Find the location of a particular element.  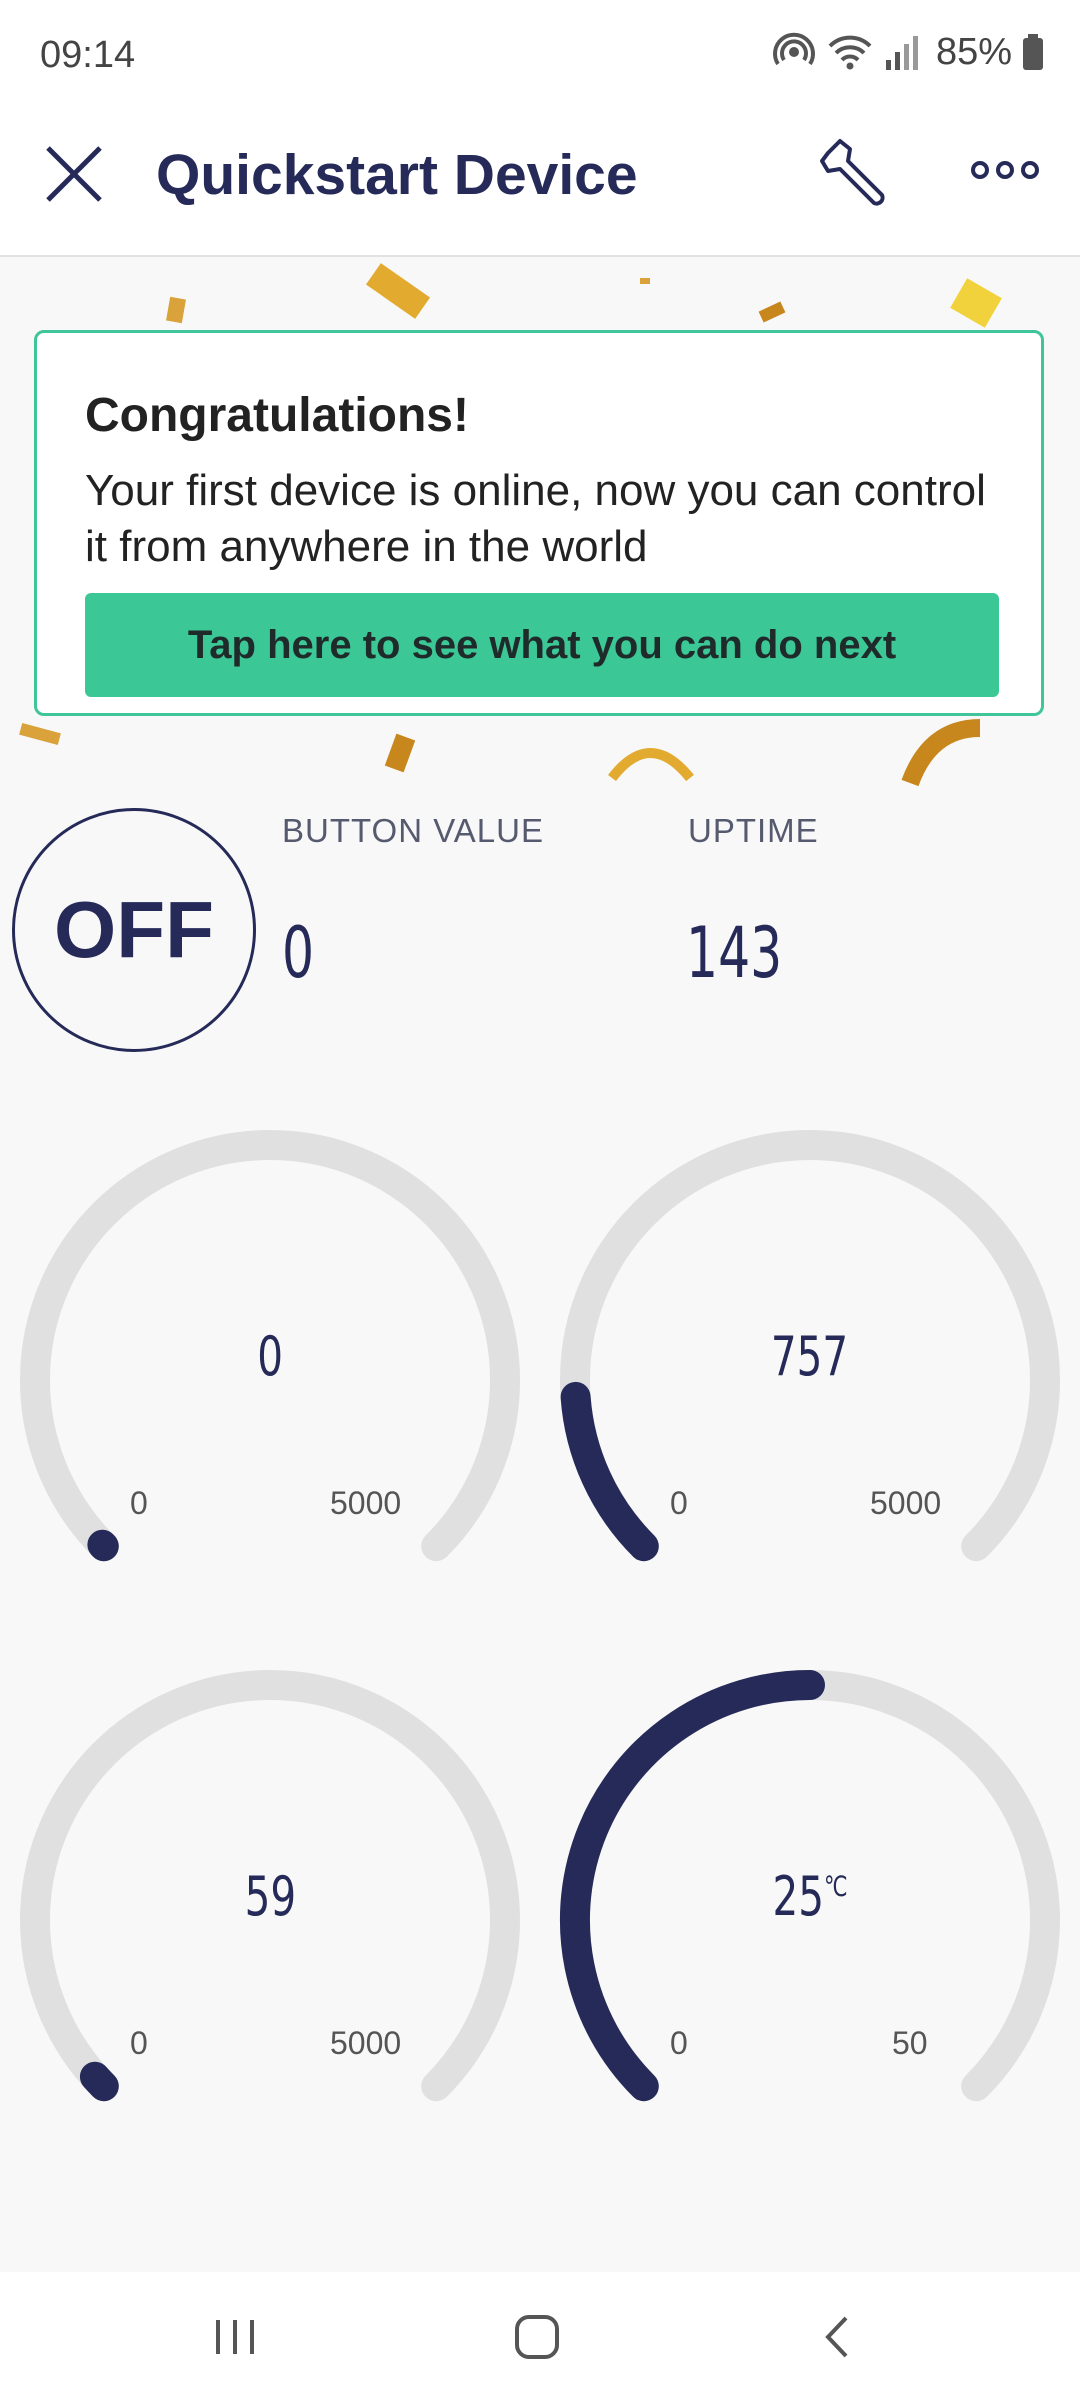

close-icon is located at coordinates (74, 174).